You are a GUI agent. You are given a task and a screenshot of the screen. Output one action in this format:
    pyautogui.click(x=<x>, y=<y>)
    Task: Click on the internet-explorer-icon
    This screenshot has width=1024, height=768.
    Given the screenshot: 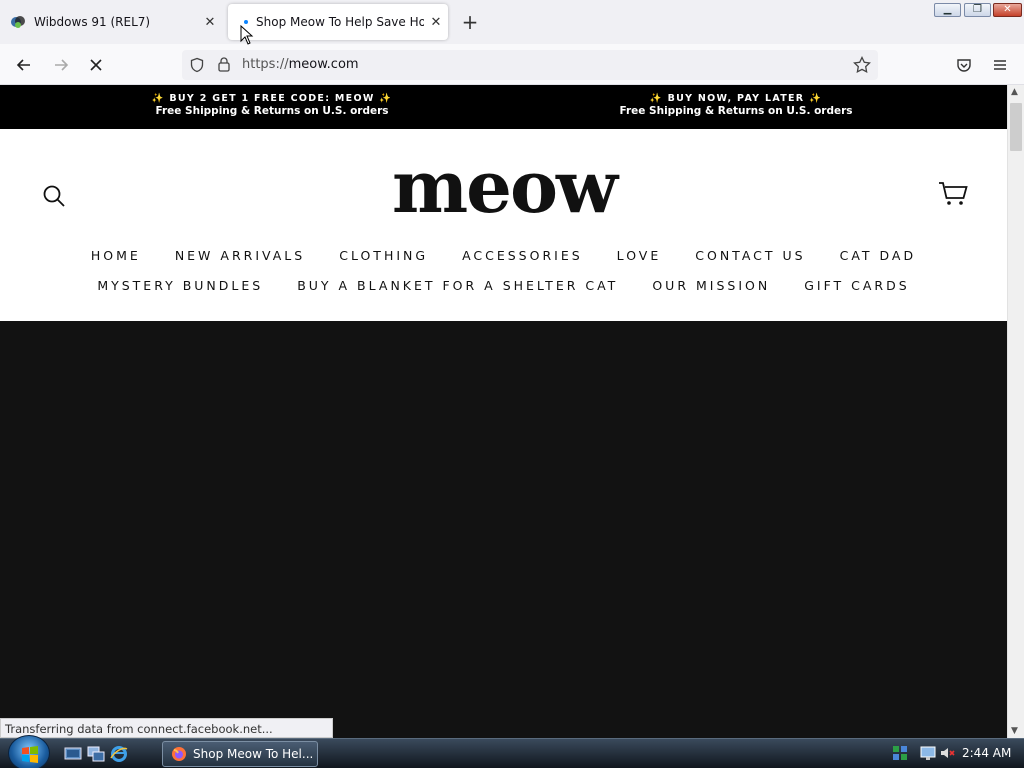 What is the action you would take?
    pyautogui.click(x=119, y=754)
    